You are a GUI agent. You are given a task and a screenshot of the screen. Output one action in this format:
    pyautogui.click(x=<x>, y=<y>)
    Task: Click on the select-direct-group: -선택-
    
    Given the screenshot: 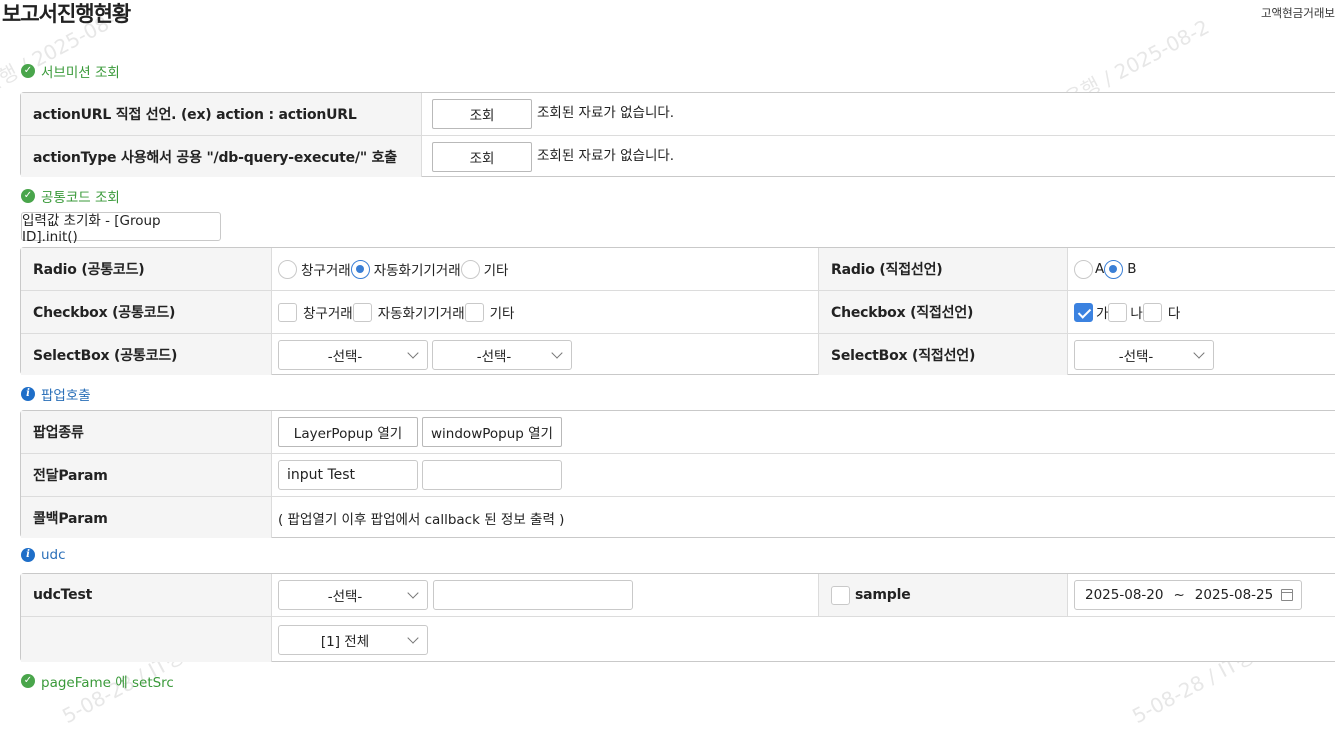 What is the action you would take?
    pyautogui.click(x=1201, y=354)
    